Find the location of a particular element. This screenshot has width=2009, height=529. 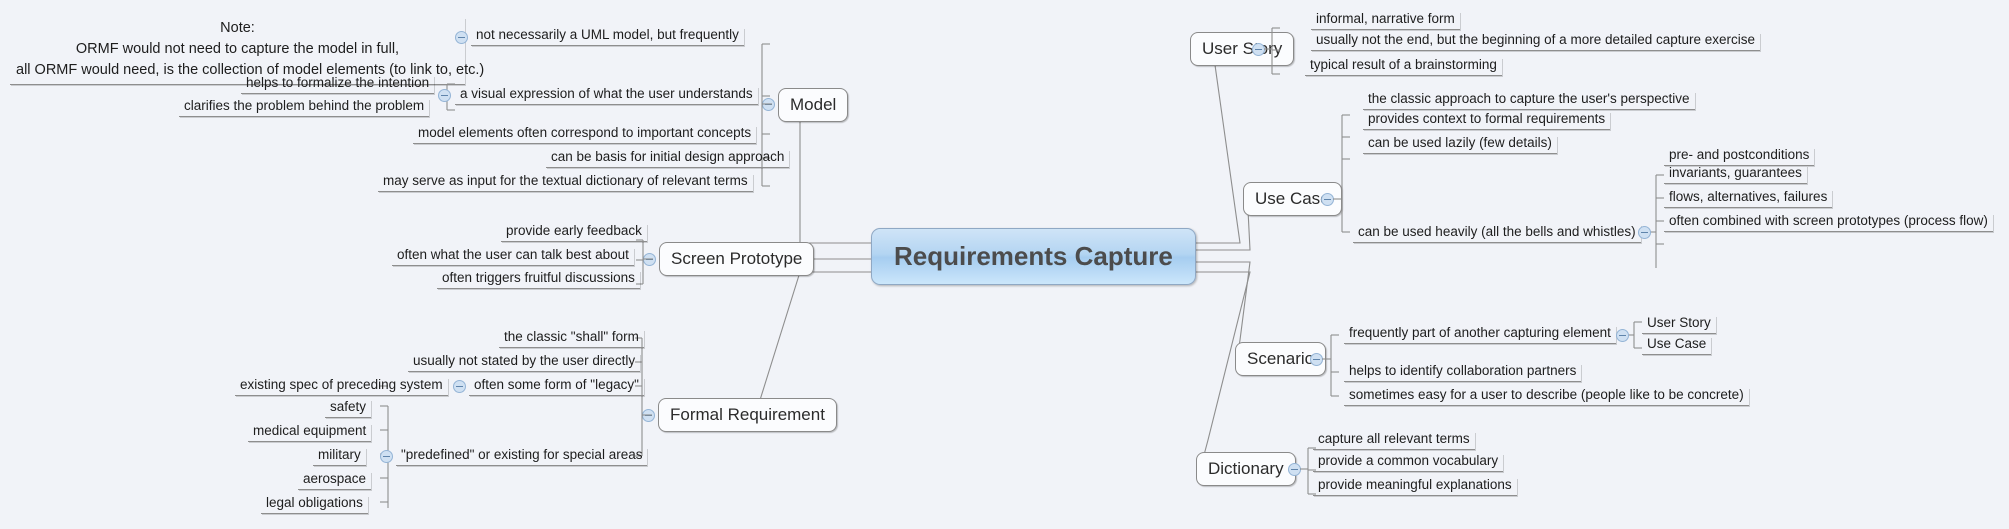

collapse-icon-model is located at coordinates (768, 104).